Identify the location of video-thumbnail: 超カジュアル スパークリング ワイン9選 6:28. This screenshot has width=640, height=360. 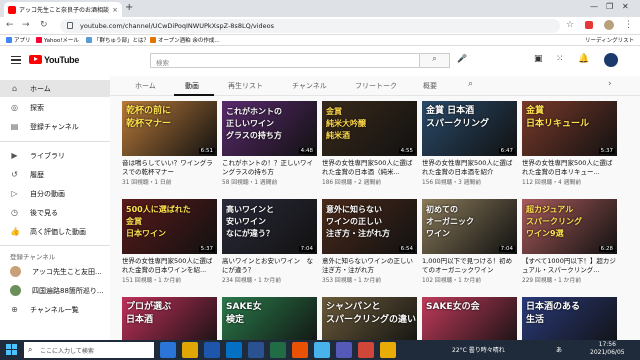
(569, 226).